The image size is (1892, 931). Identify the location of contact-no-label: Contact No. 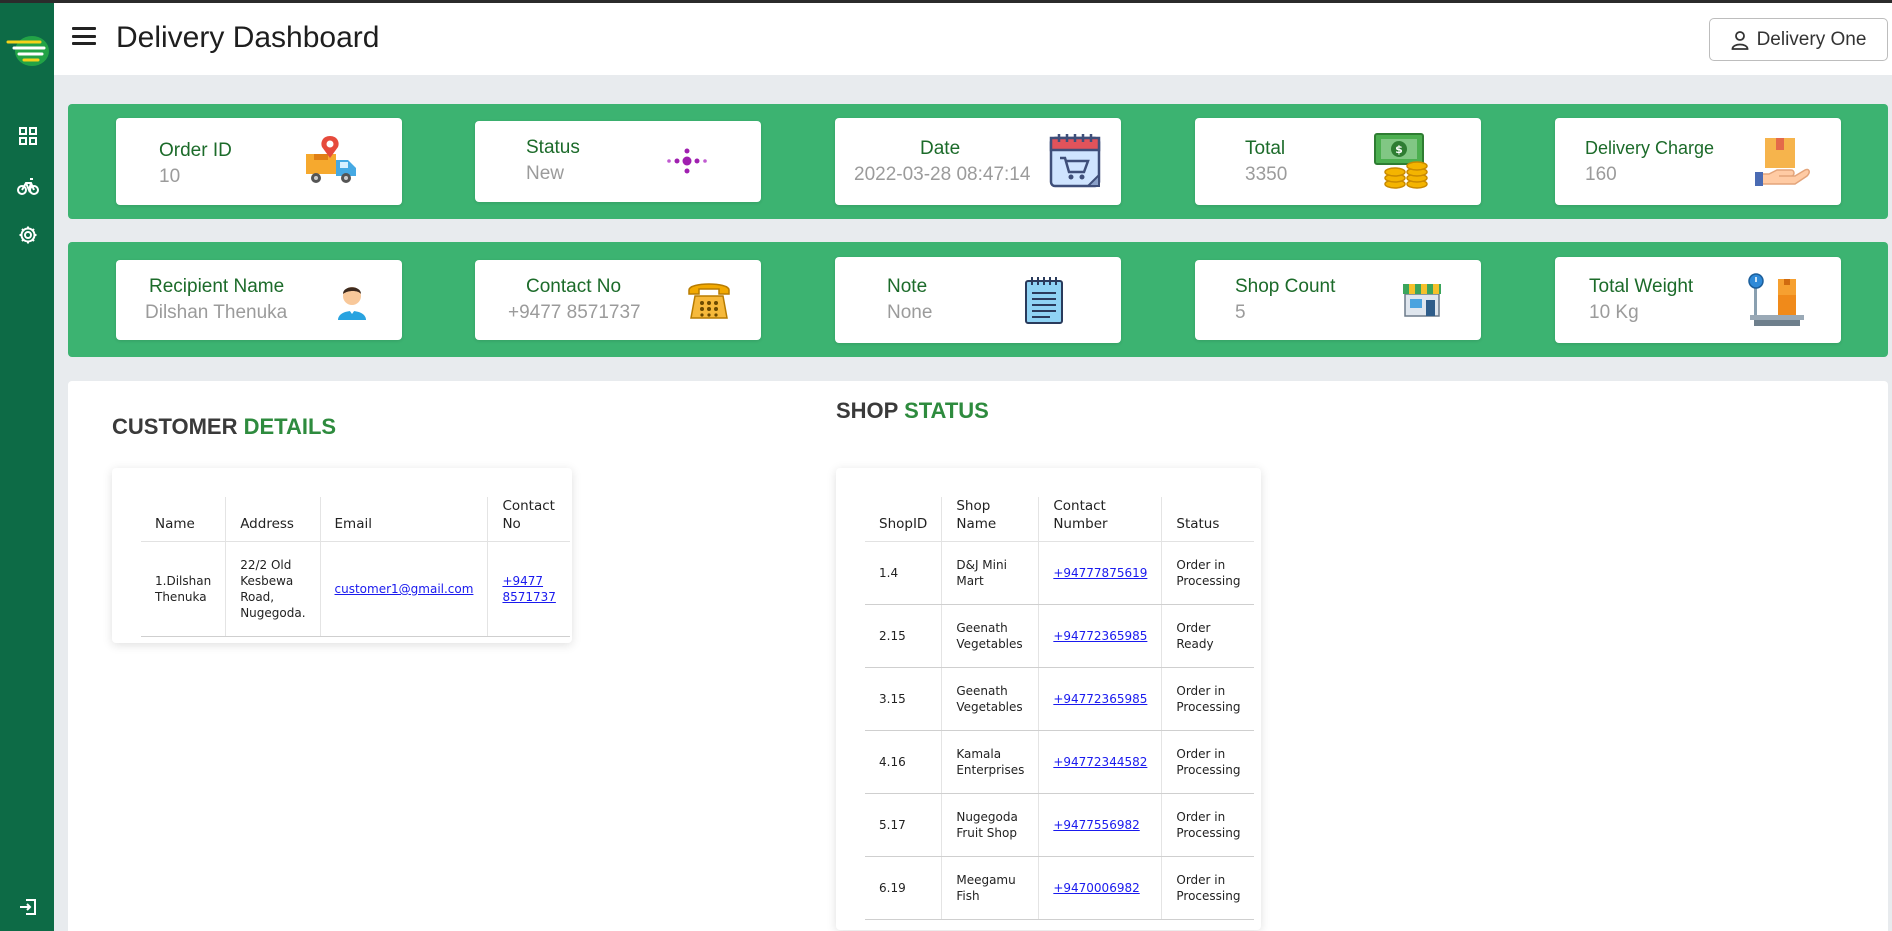
(574, 286).